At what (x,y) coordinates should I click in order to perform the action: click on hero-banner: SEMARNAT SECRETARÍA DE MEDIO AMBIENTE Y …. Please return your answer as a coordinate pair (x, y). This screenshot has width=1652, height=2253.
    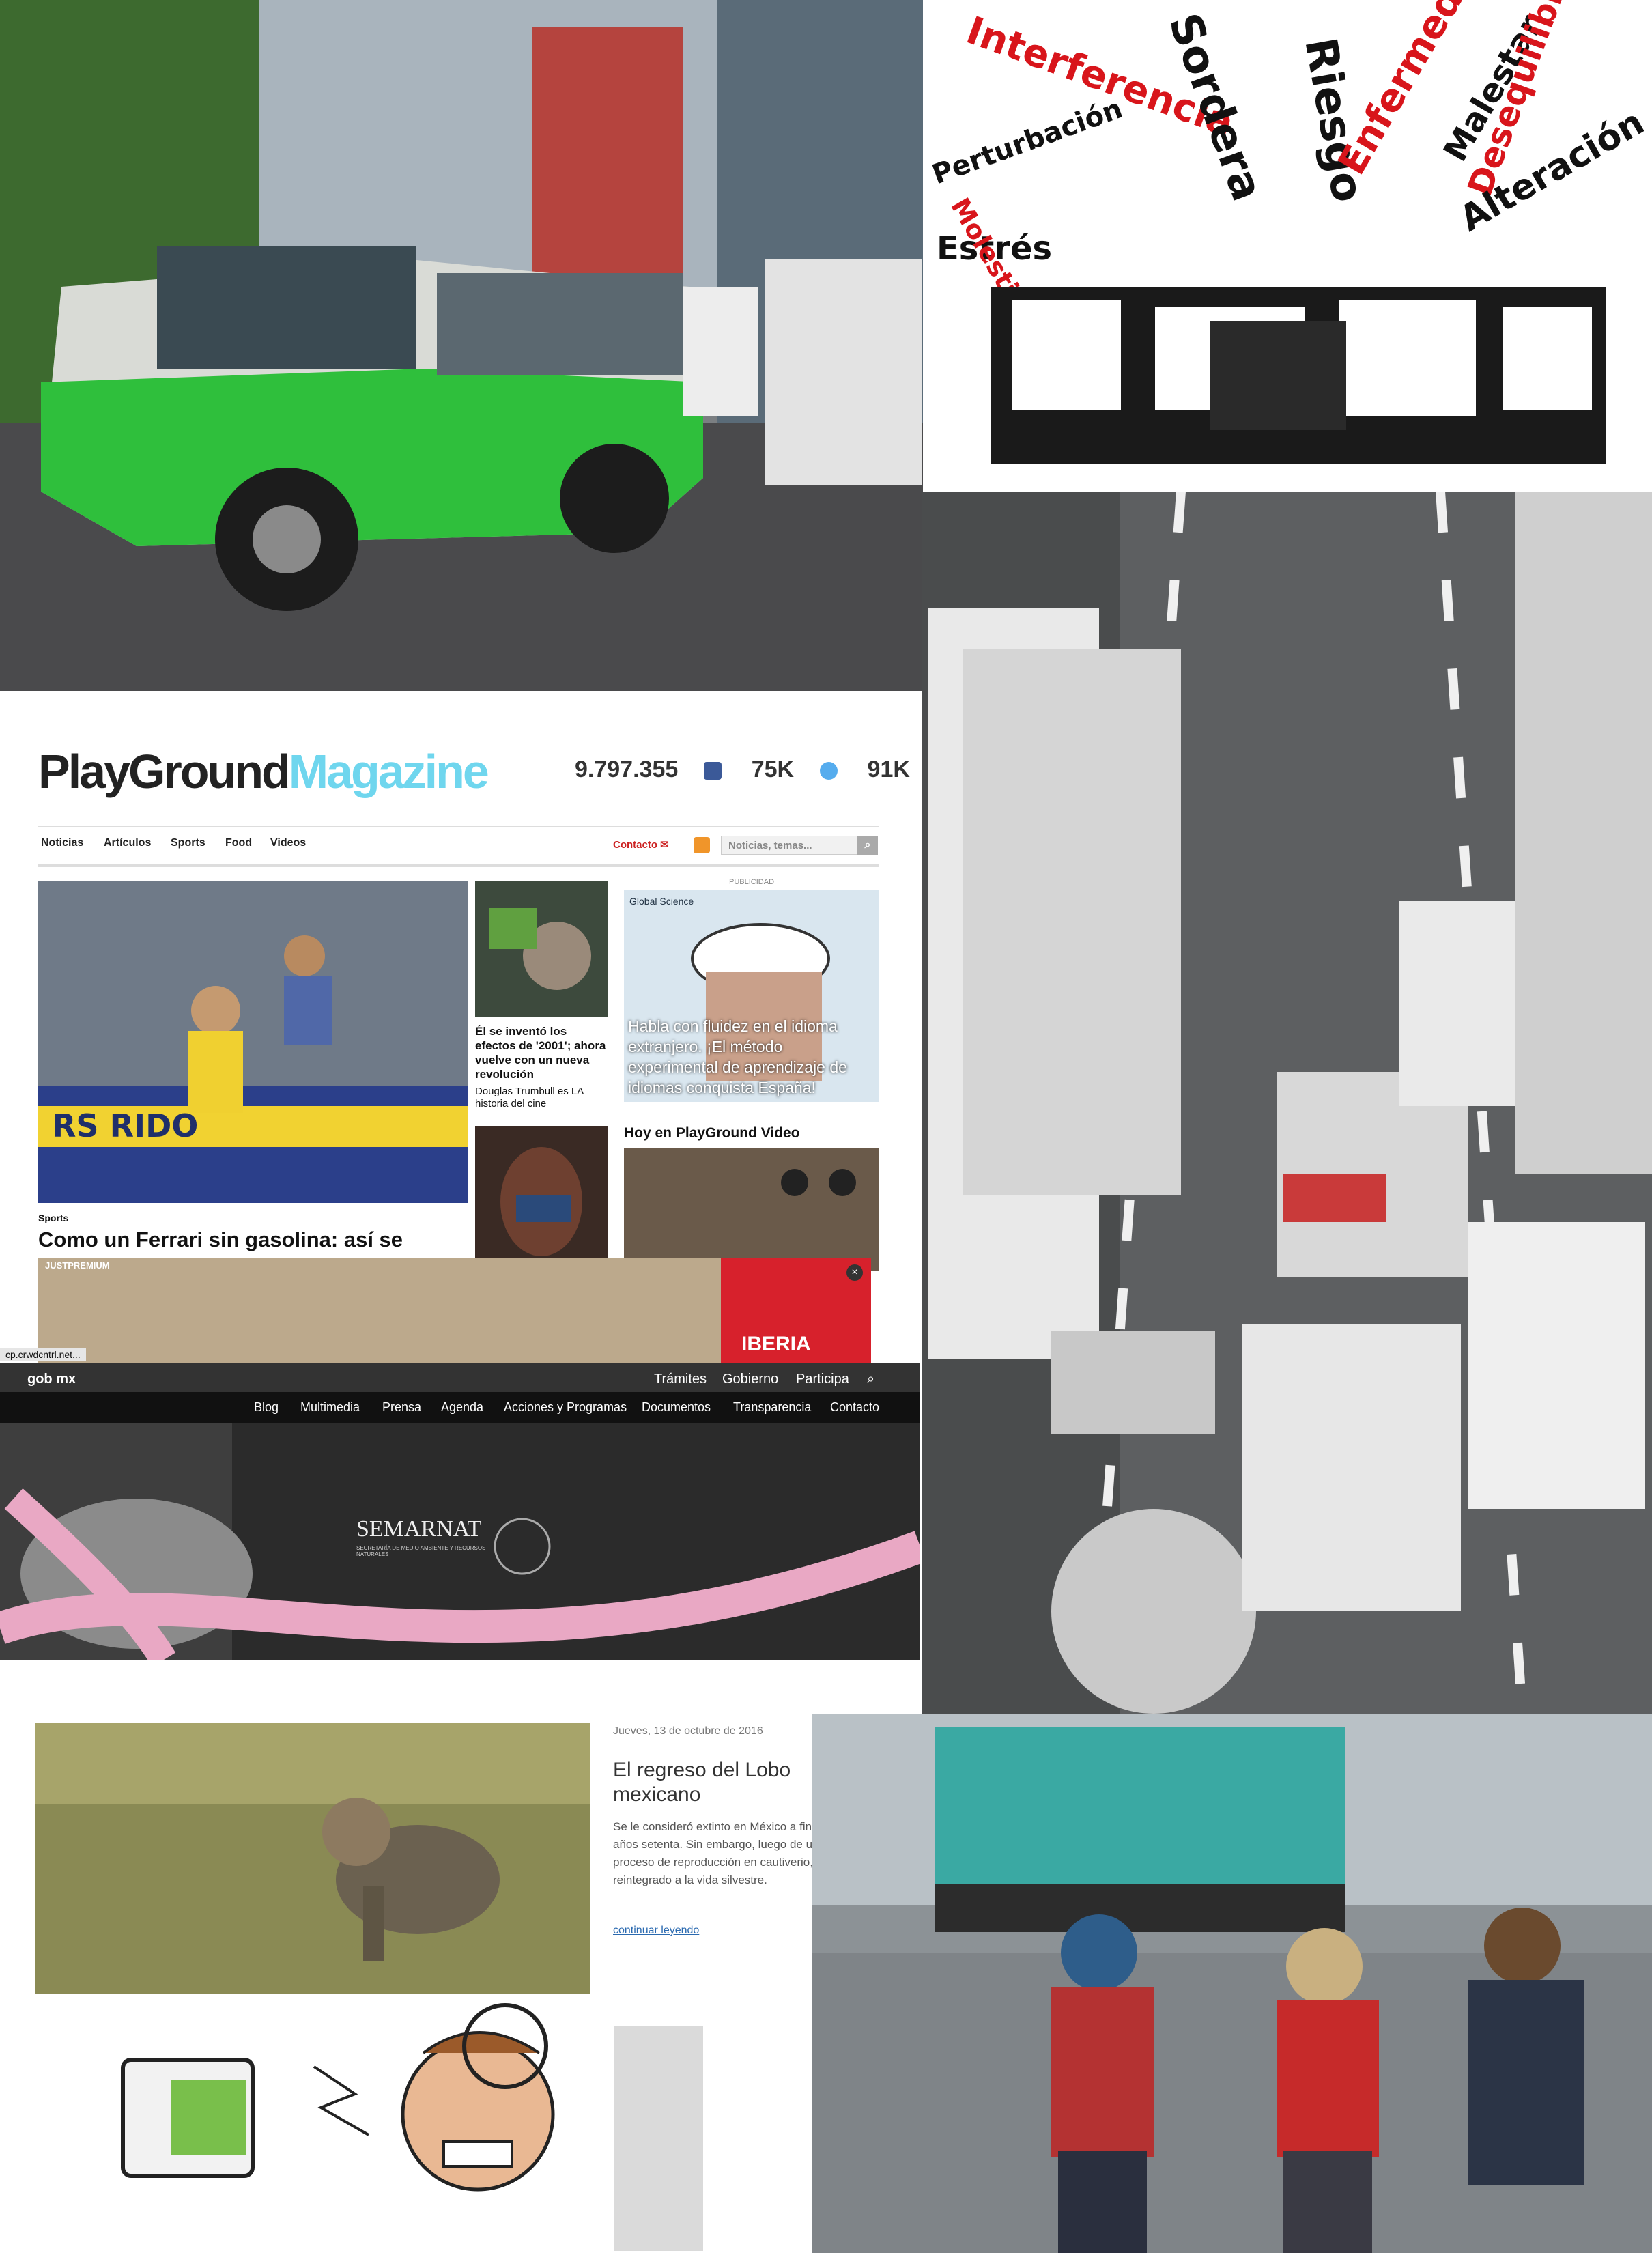
    Looking at the image, I should click on (460, 1541).